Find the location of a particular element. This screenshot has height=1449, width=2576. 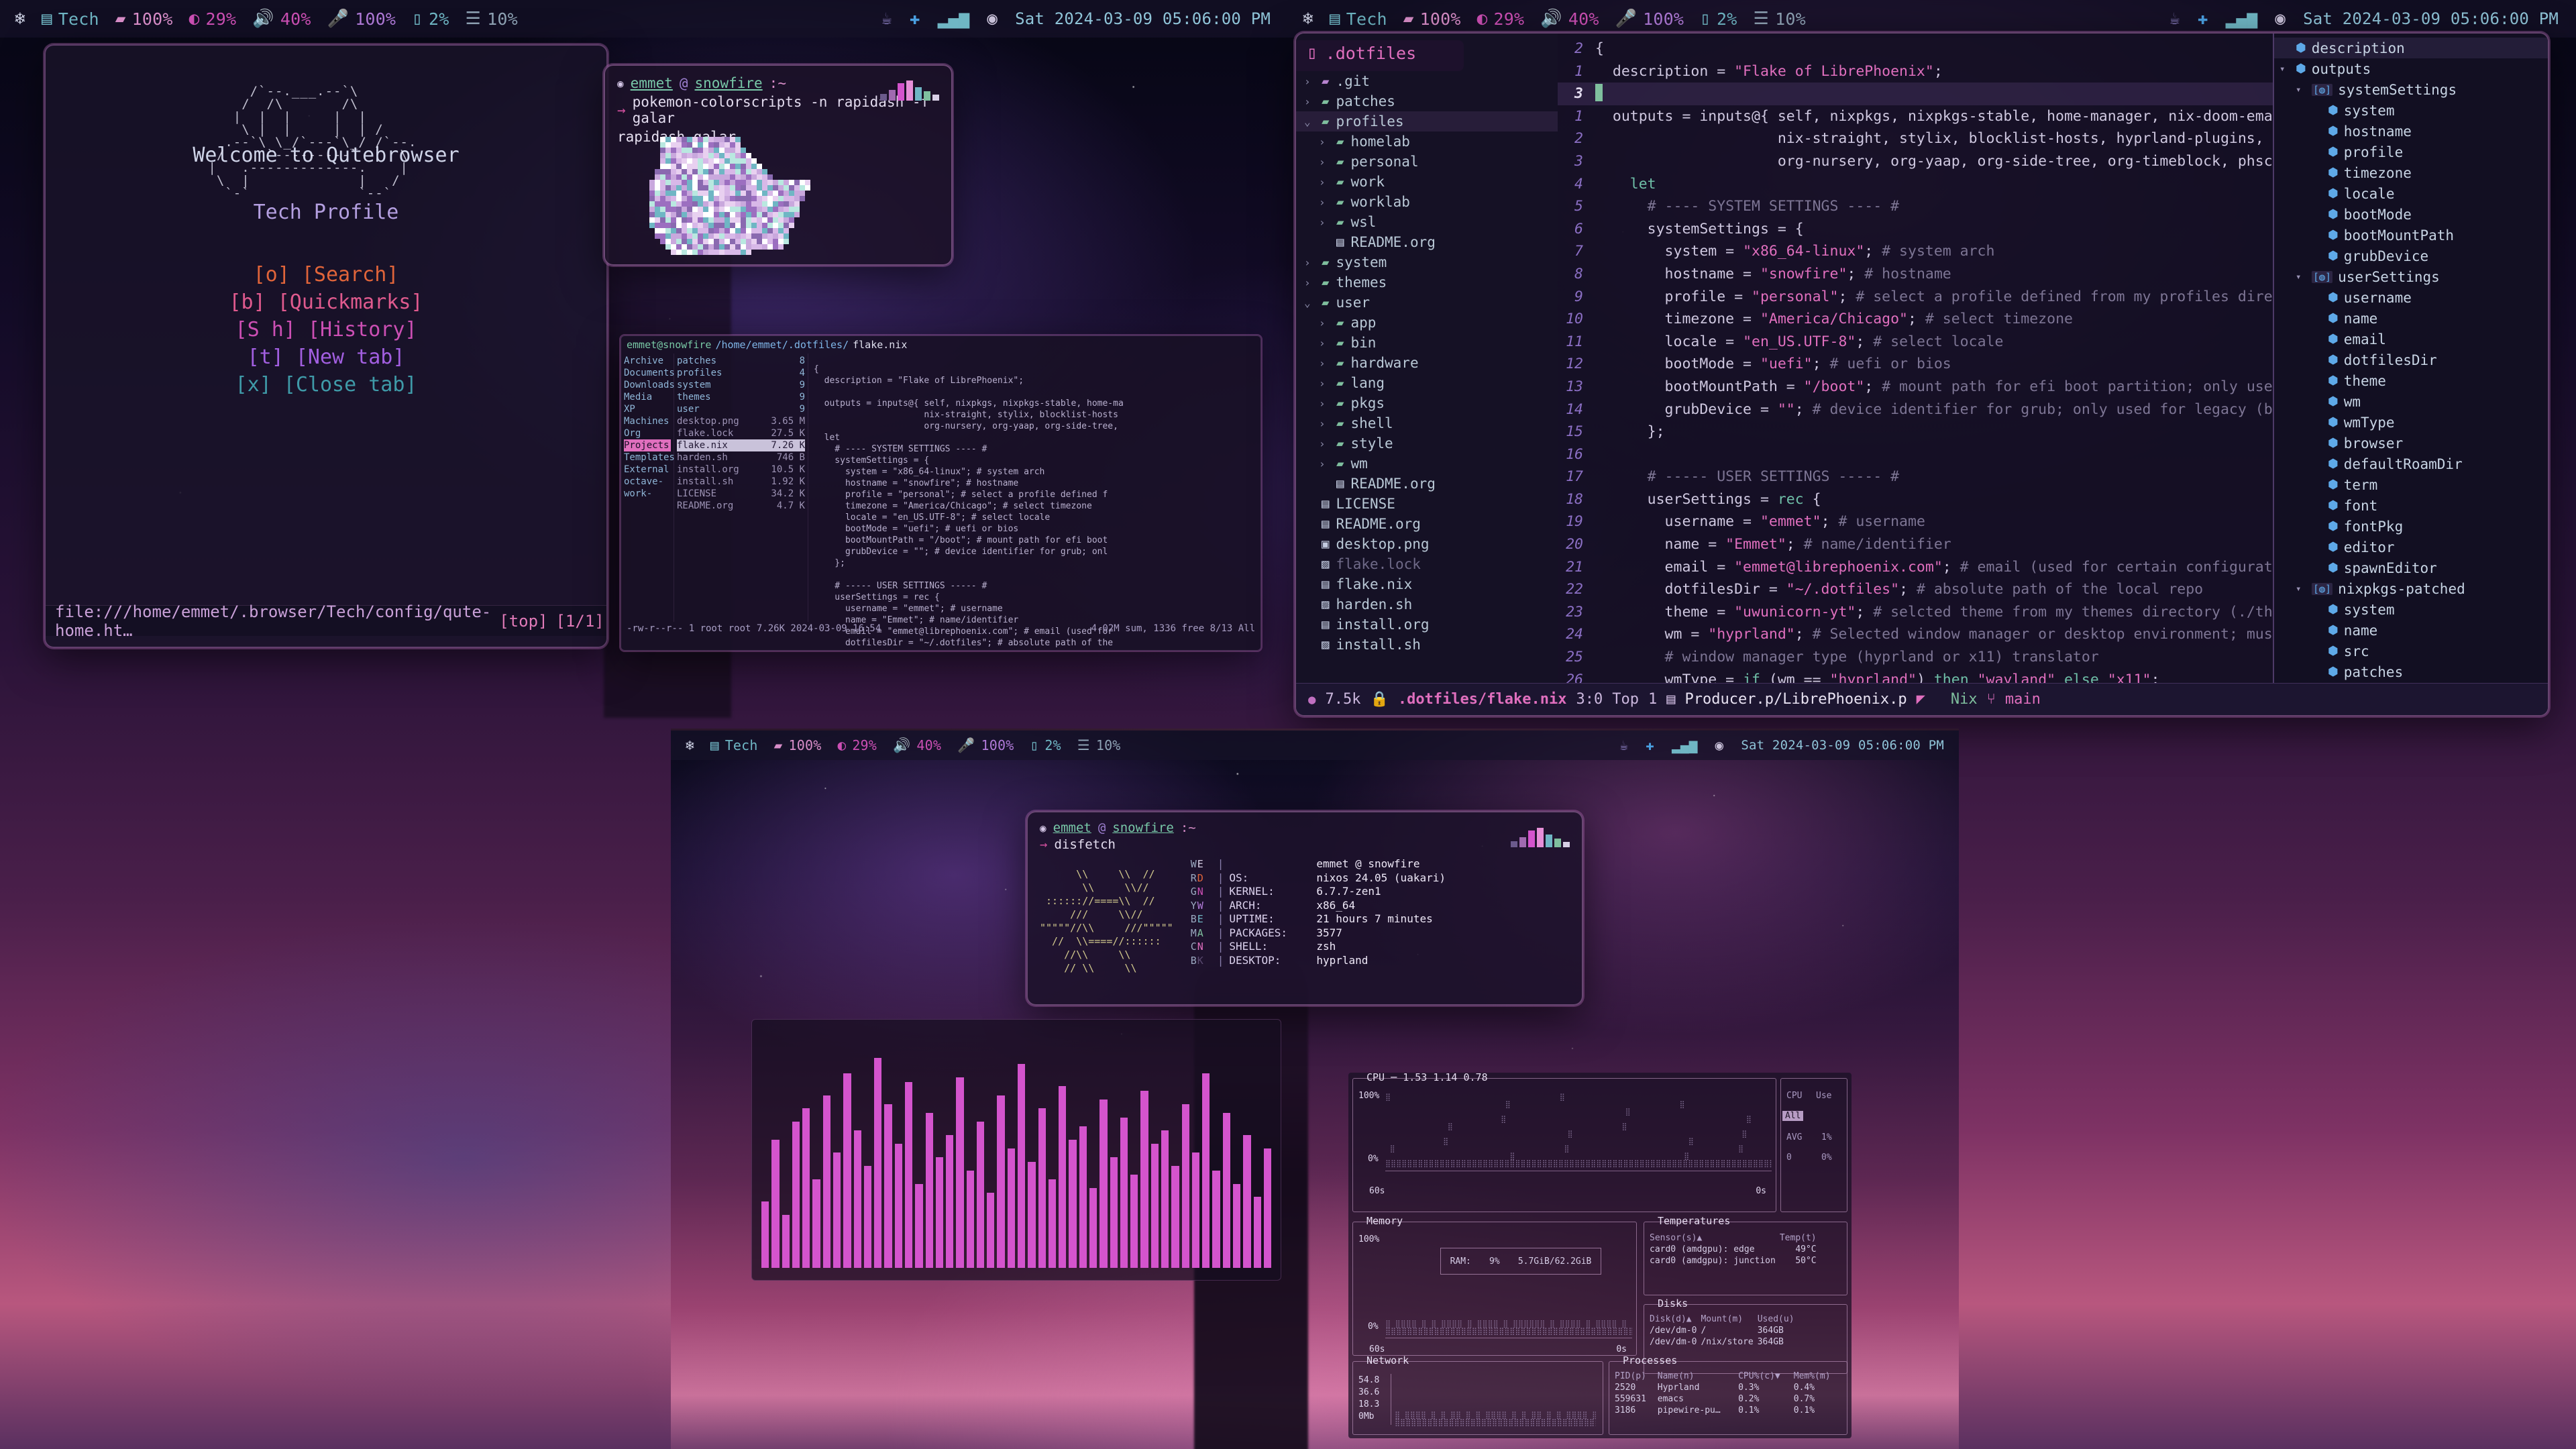

audio-visualizer-window is located at coordinates (1016, 1150).